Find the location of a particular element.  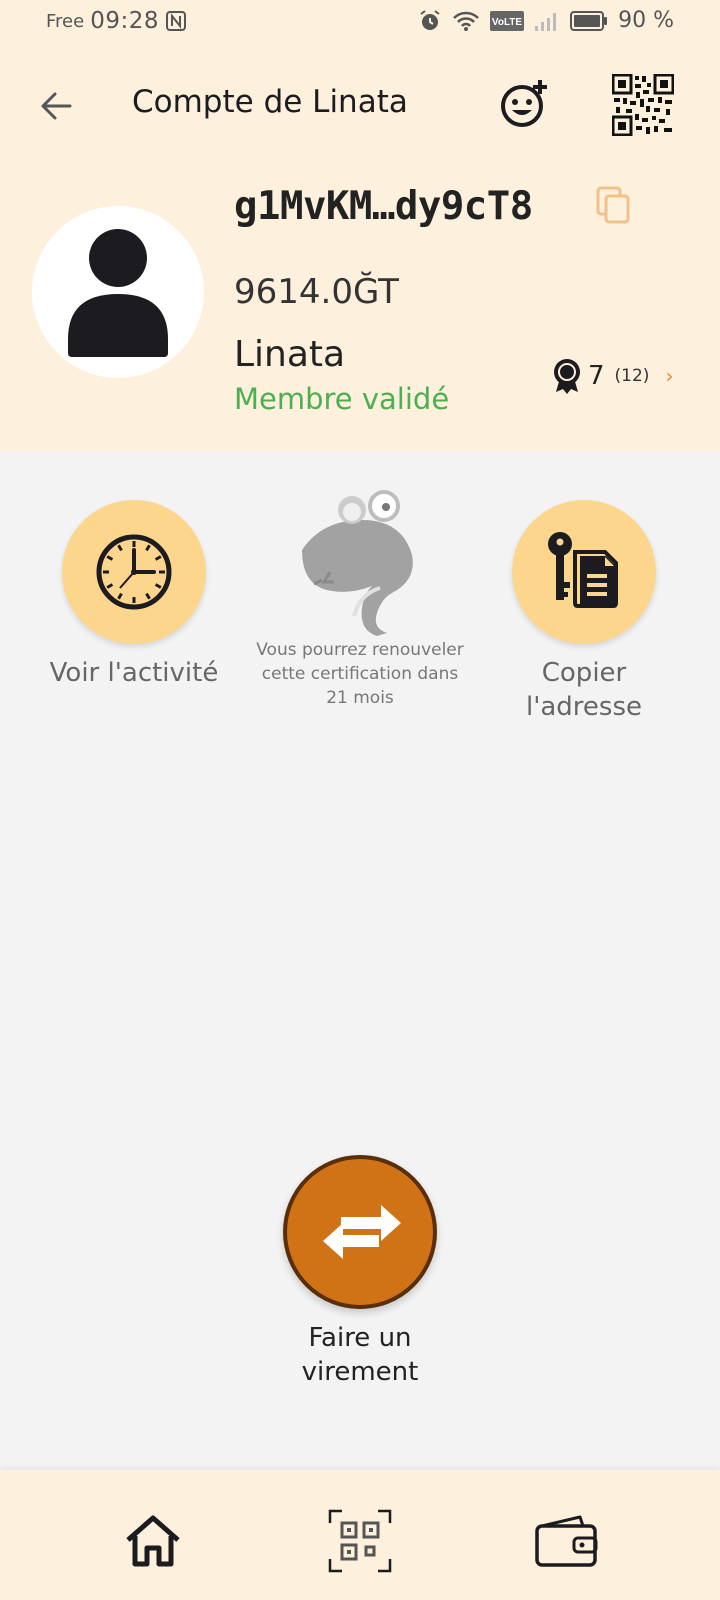

view-activity-action: Voir l'activité is located at coordinates (134, 595).